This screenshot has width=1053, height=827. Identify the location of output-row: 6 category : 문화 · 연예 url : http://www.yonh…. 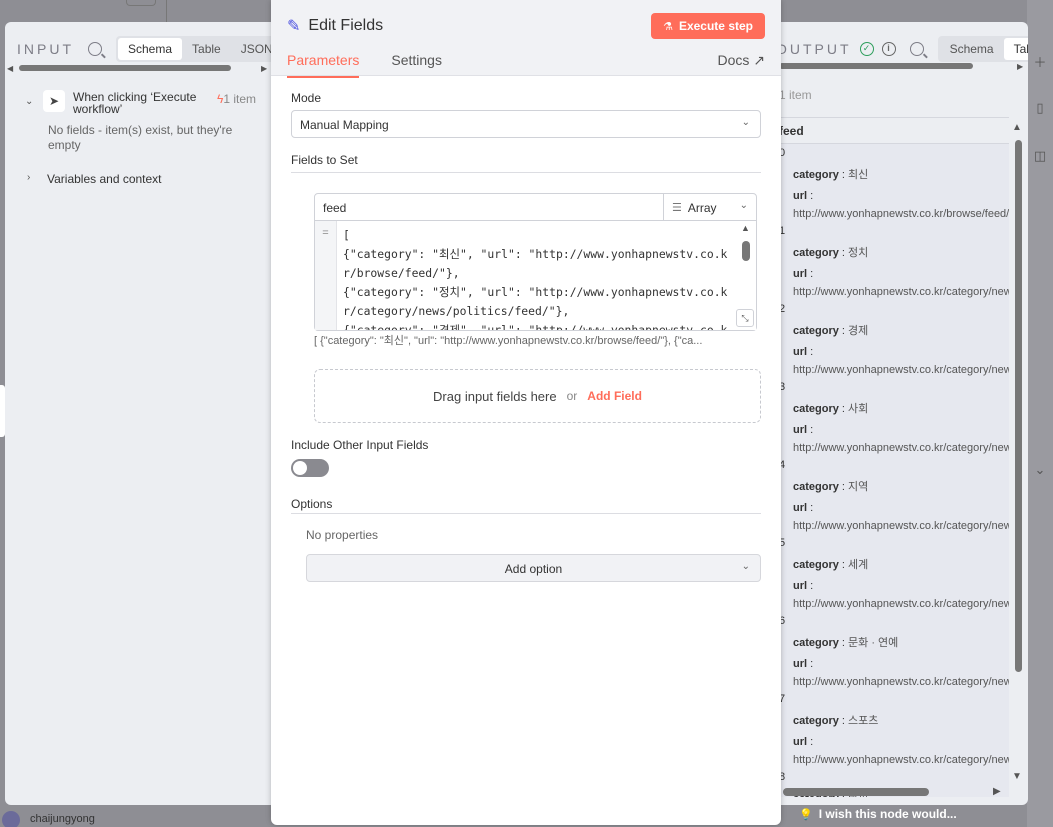
(894, 651).